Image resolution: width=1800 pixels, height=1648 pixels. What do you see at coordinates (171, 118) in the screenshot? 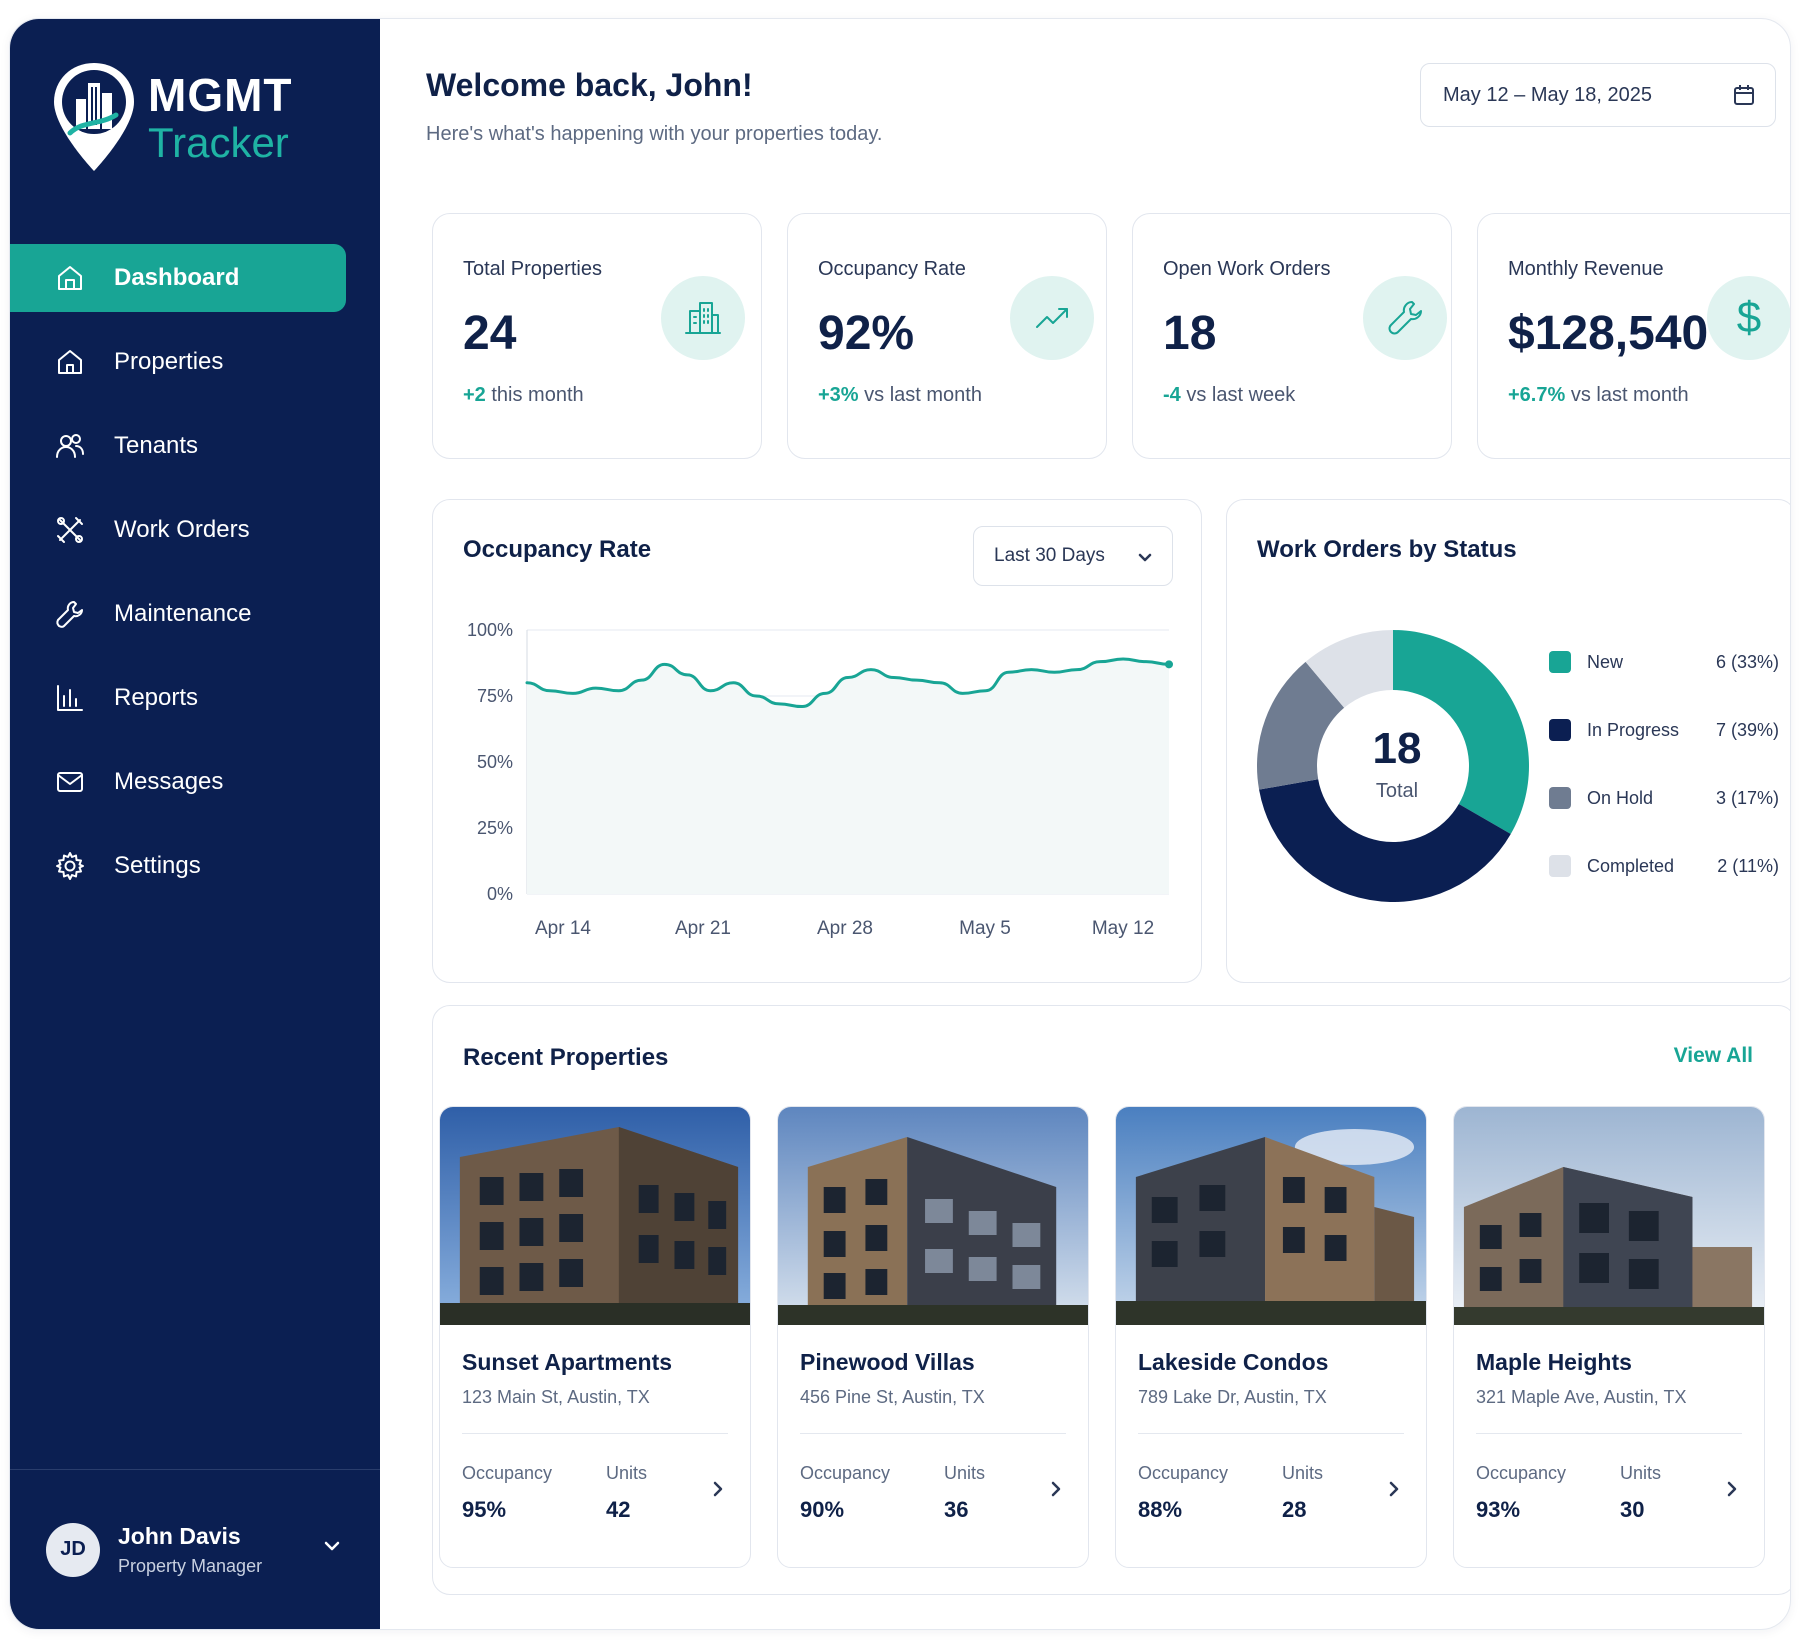
I see `logo: MGMT Tracker` at bounding box center [171, 118].